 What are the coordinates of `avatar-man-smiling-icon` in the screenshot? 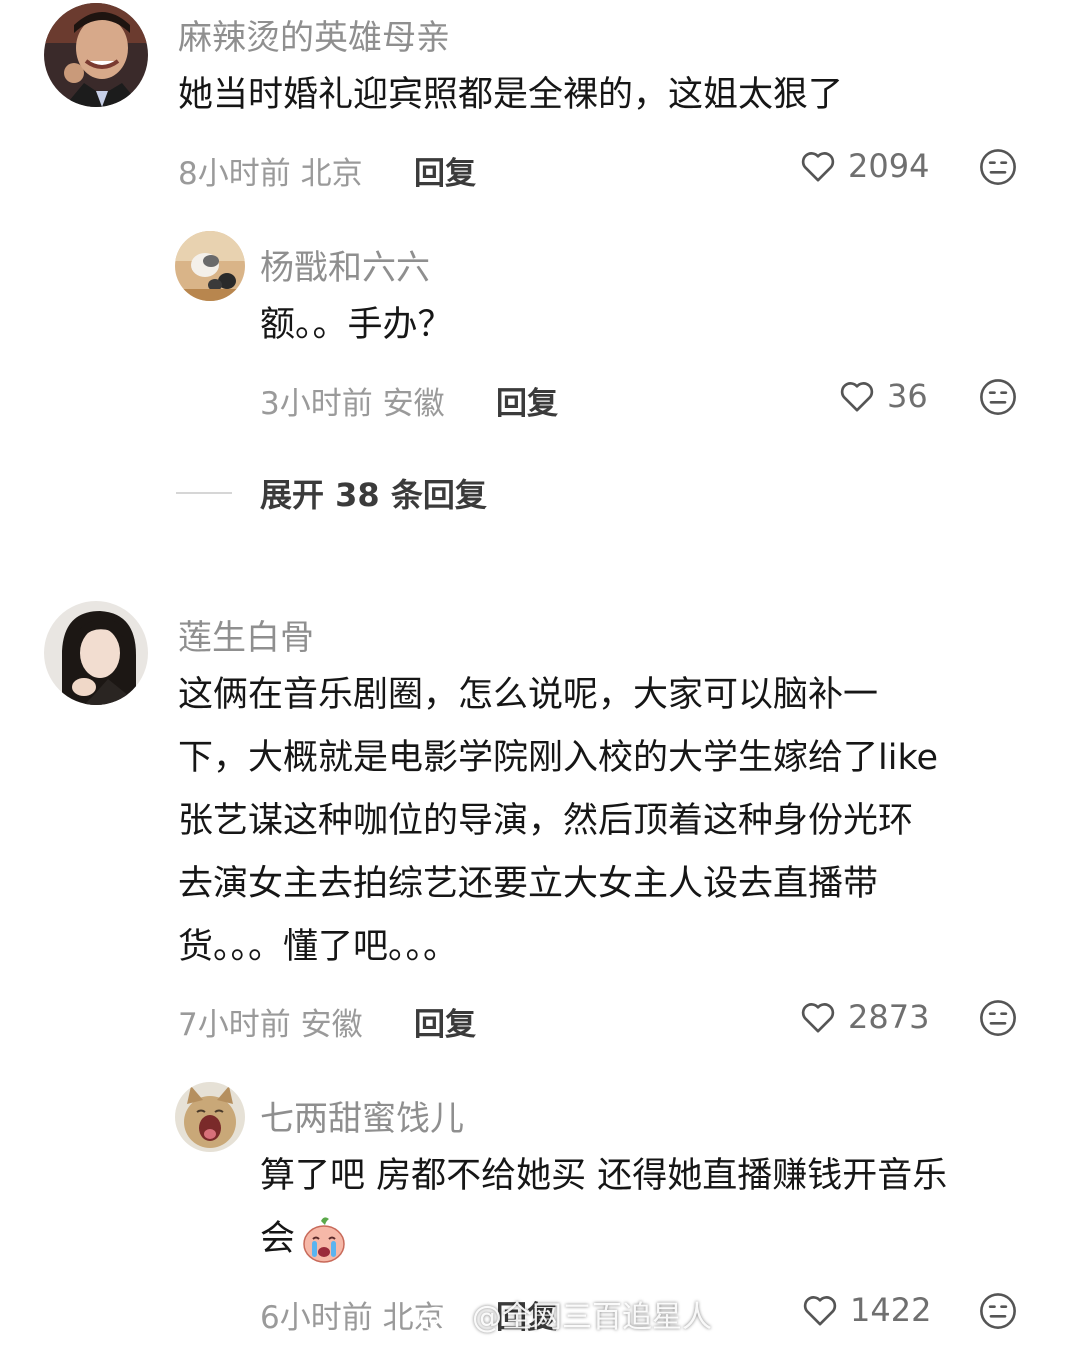 It's located at (96, 55).